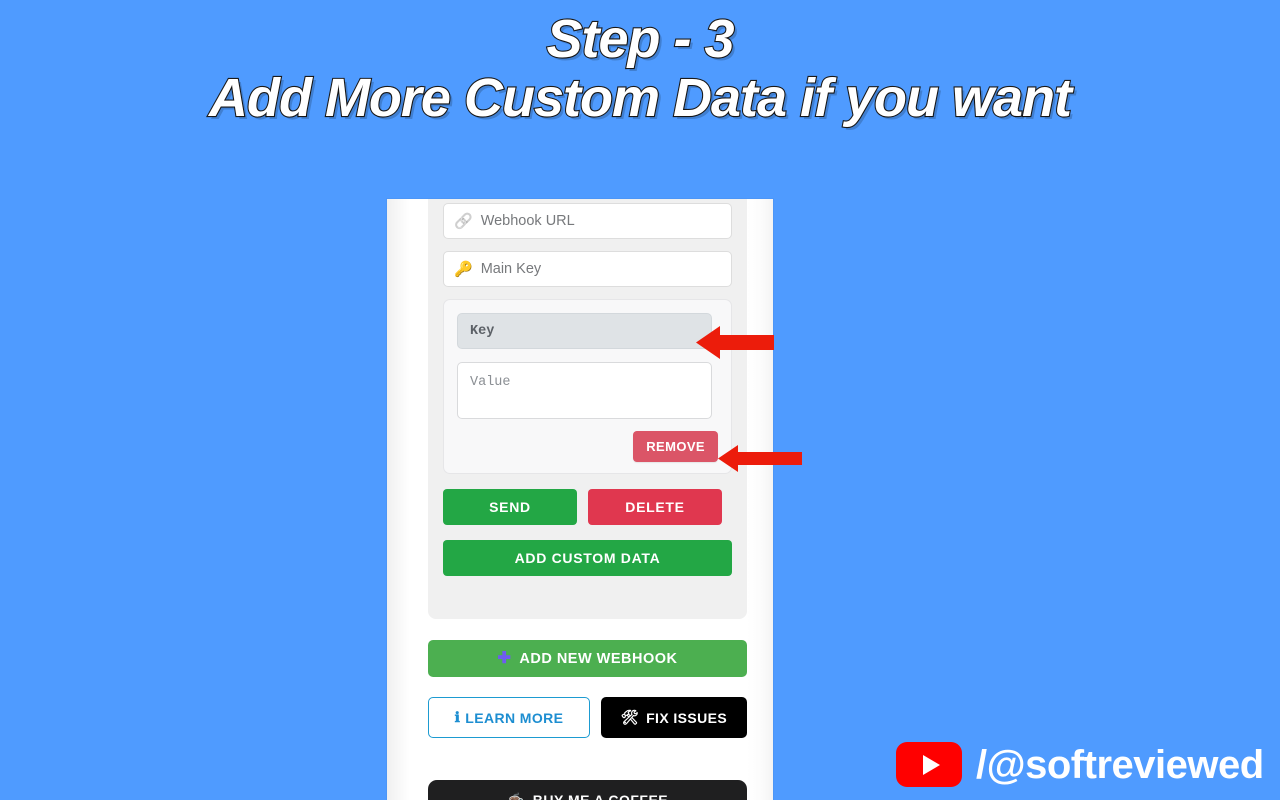 The width and height of the screenshot is (1280, 800). I want to click on step-title-line-2: Add More Custom Data if you want, so click(640, 98).